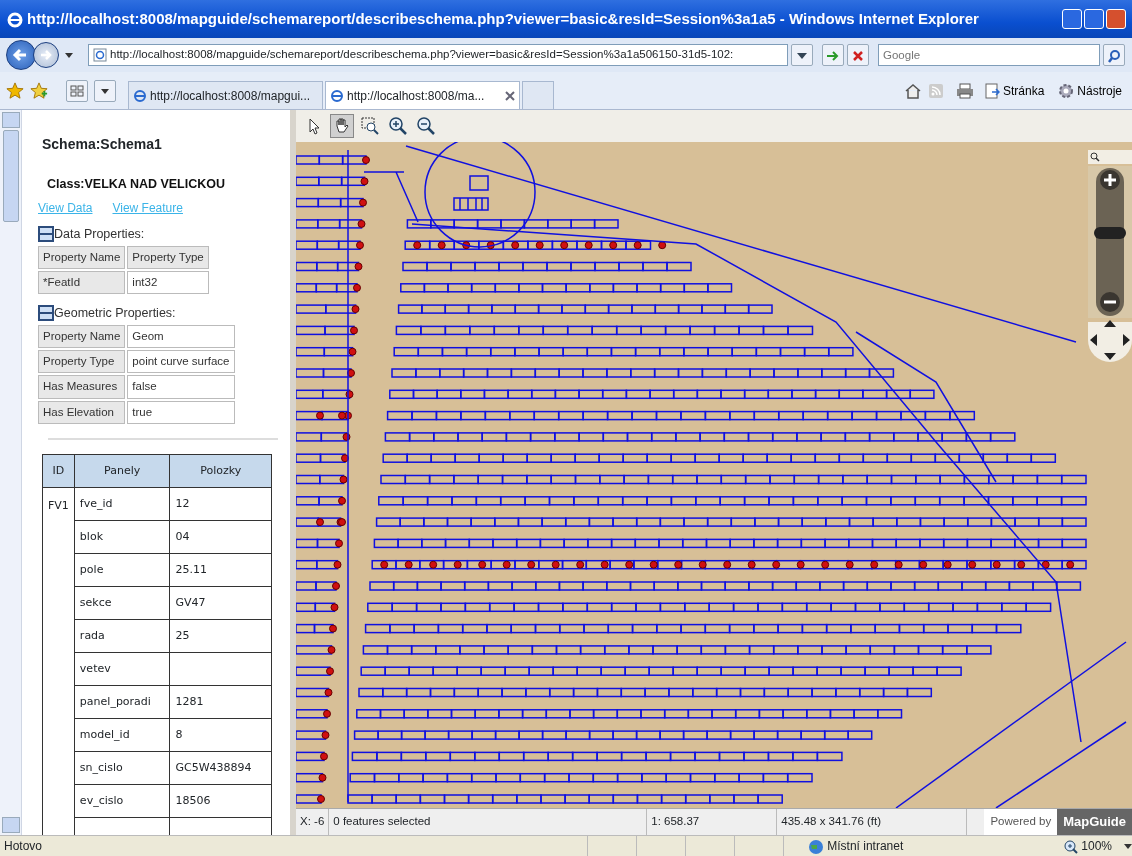 Image resolution: width=1132 pixels, height=856 pixels. What do you see at coordinates (438, 55) in the screenshot?
I see `address-field: http://localhost:8008/mapguide/schemareport/describeschema.php?viewer=basic&resId=Session%3a1a506150-31d5-102:` at bounding box center [438, 55].